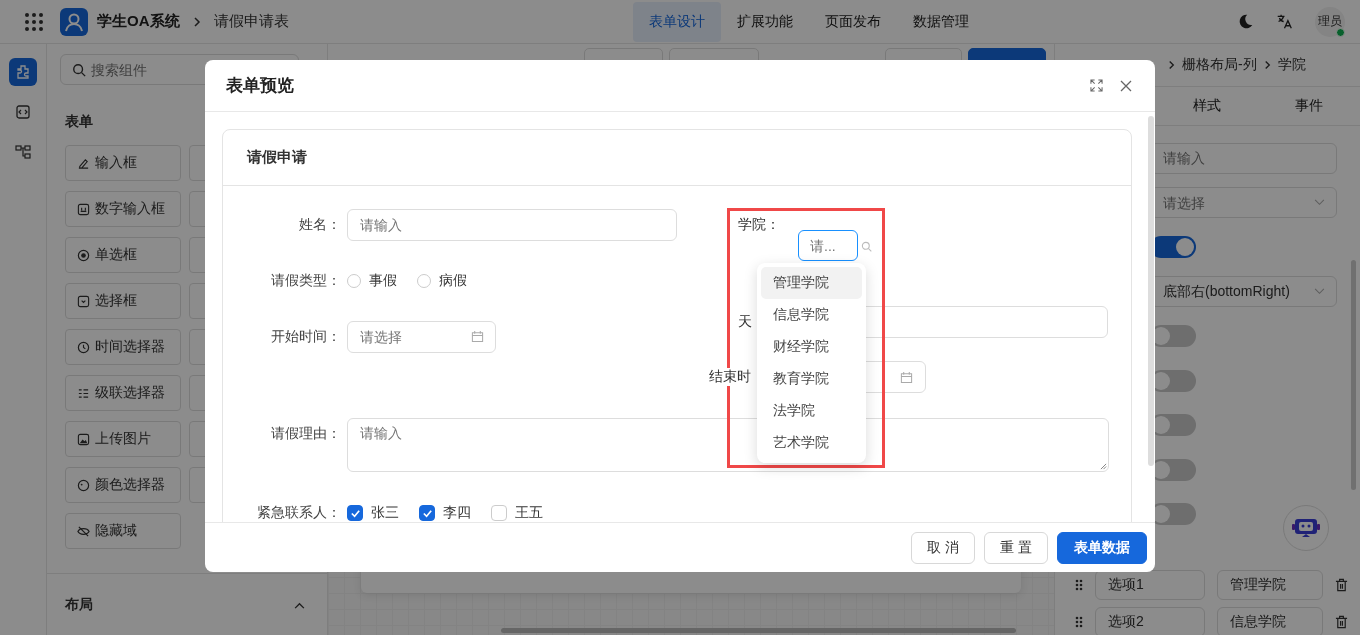 This screenshot has width=1360, height=635. What do you see at coordinates (79, 605) in the screenshot?
I see `section-title: 布局` at bounding box center [79, 605].